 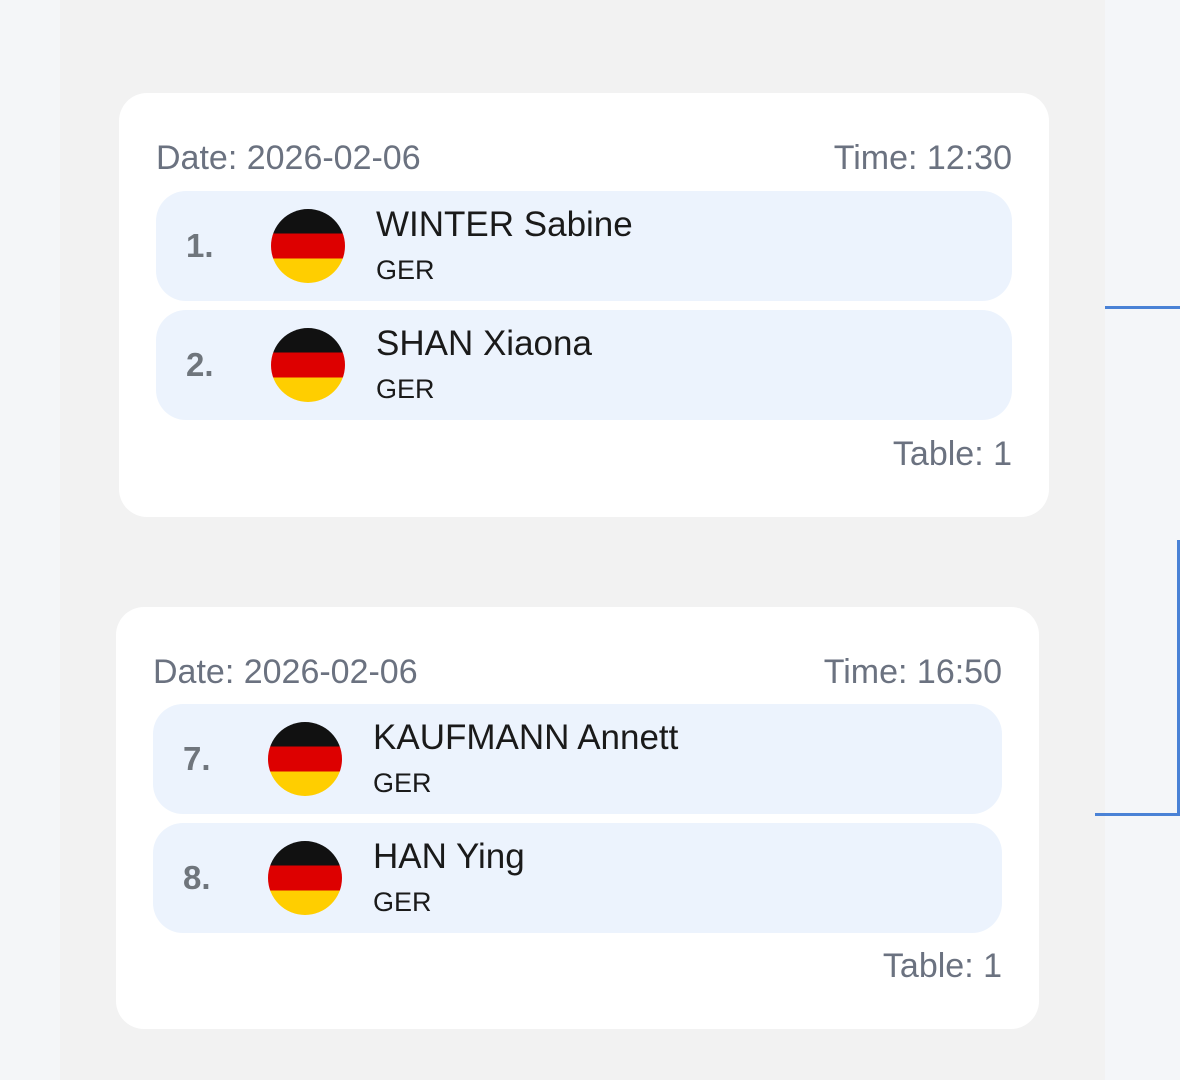 I want to click on player-row: 2. SHAN Xiaona GER, so click(x=584, y=365).